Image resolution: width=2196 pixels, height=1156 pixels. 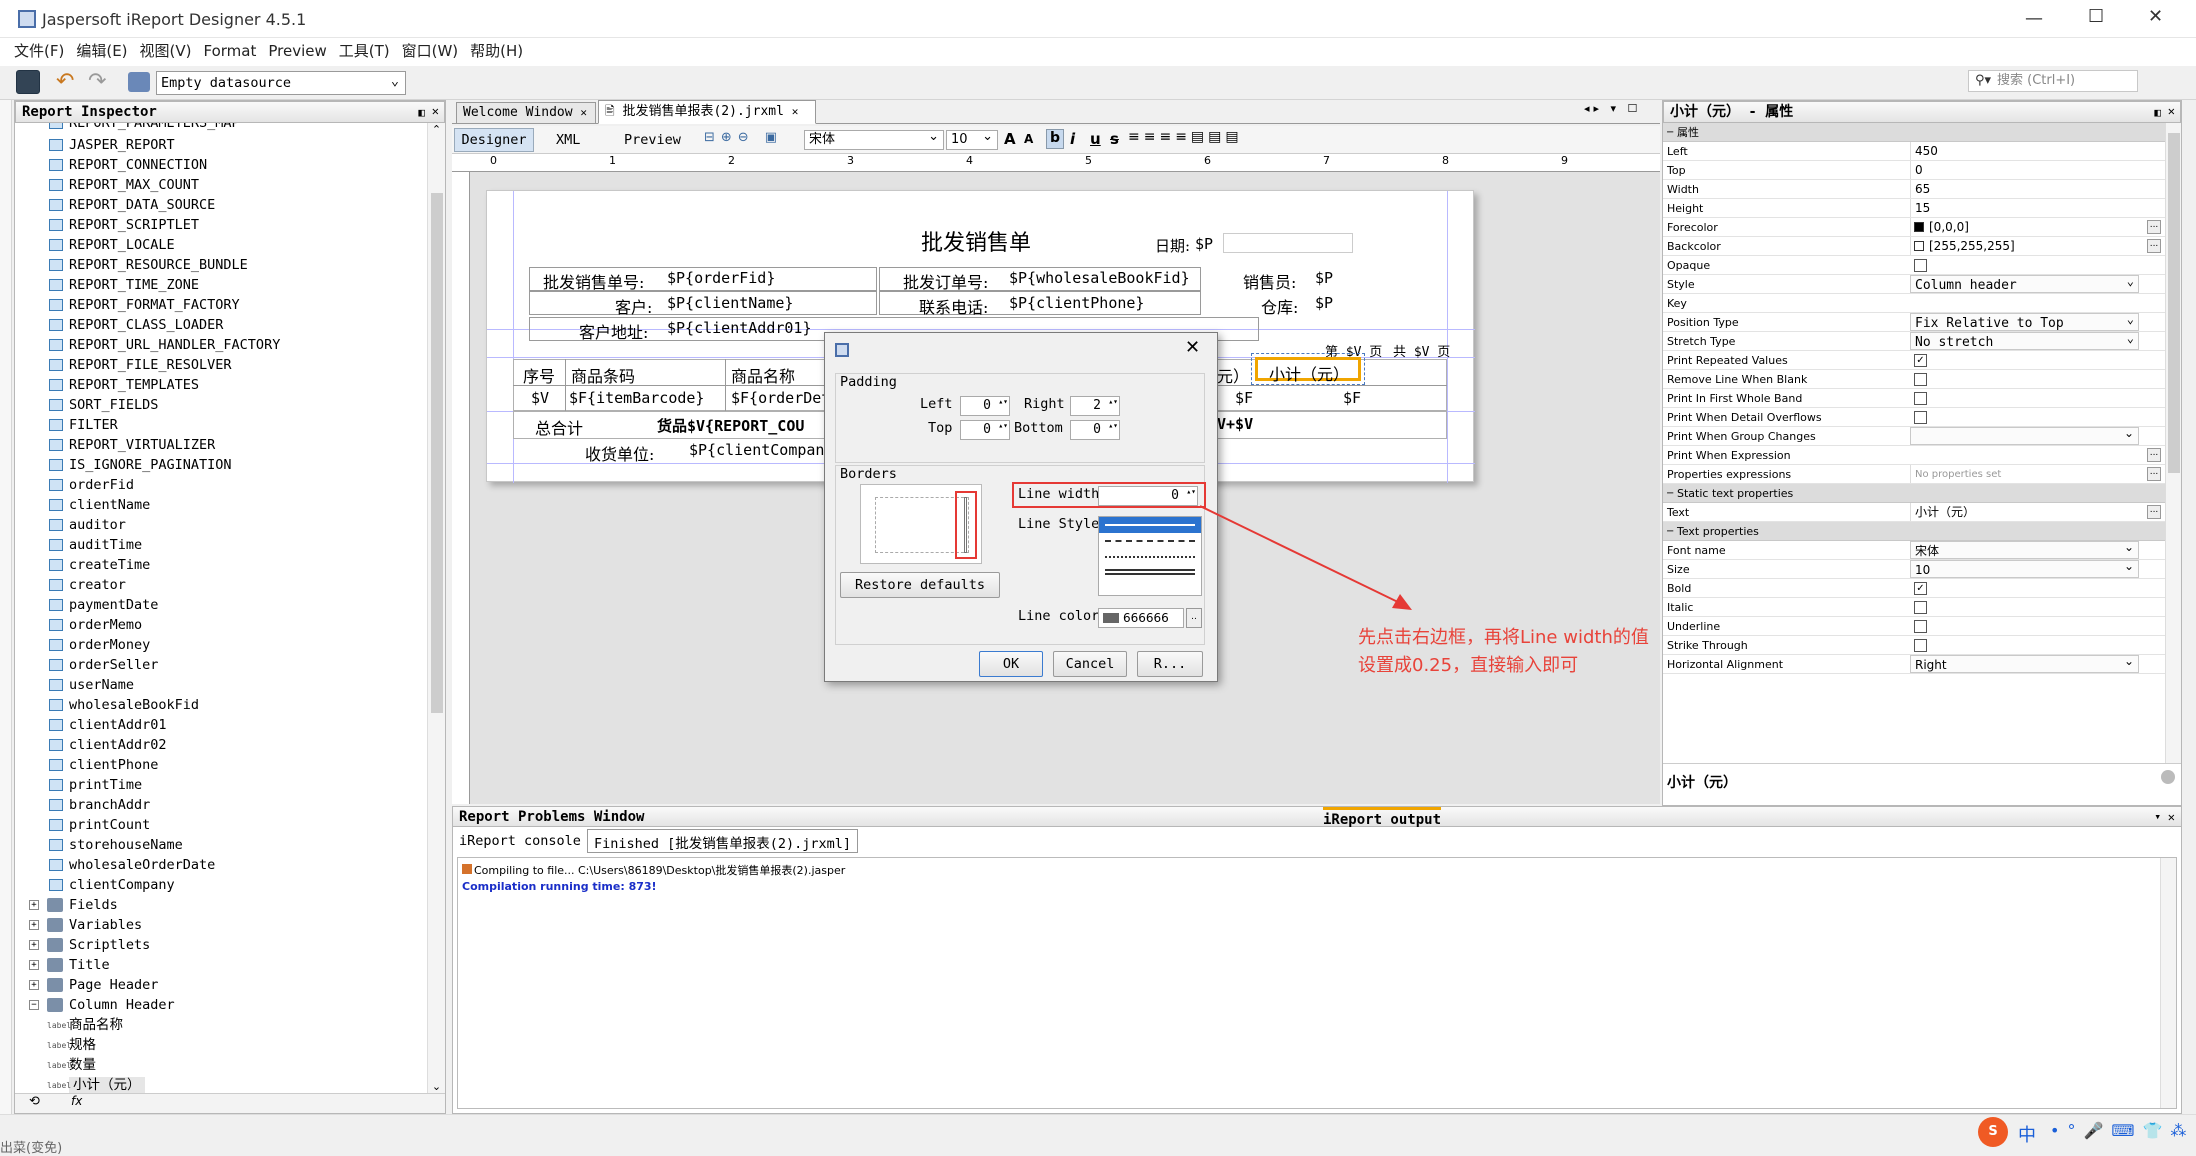 I want to click on search-box: ⚲▾ 搜索 (Ctrl+I), so click(x=2053, y=81).